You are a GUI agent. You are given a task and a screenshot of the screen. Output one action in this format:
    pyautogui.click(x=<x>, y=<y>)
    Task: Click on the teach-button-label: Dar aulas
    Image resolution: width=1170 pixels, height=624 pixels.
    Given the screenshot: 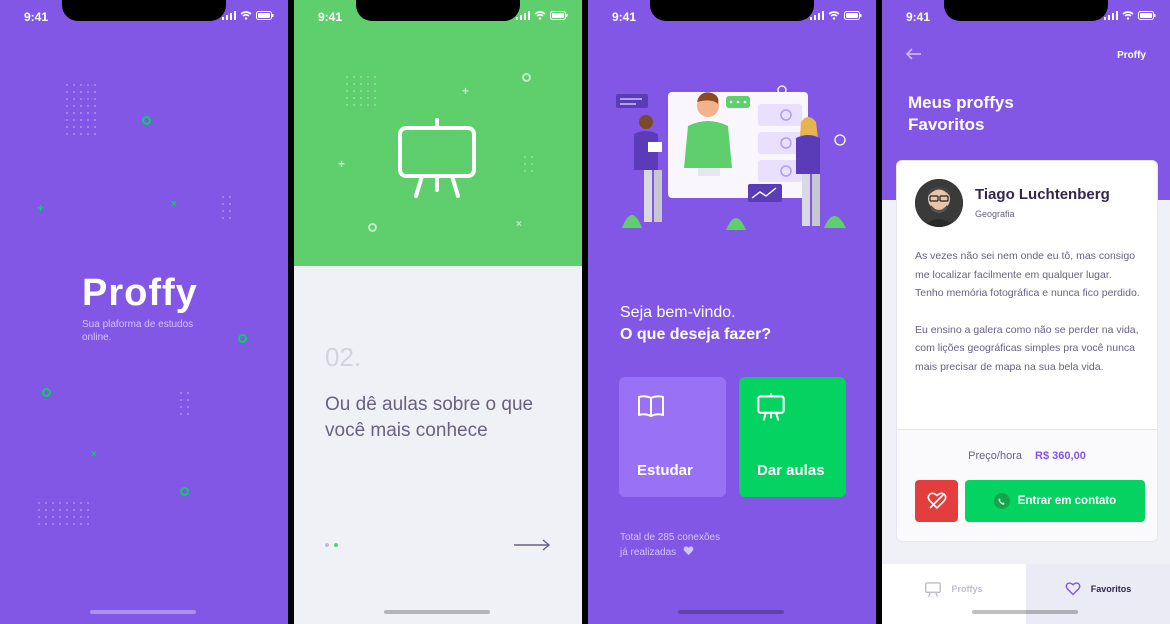 What is the action you would take?
    pyautogui.click(x=791, y=470)
    